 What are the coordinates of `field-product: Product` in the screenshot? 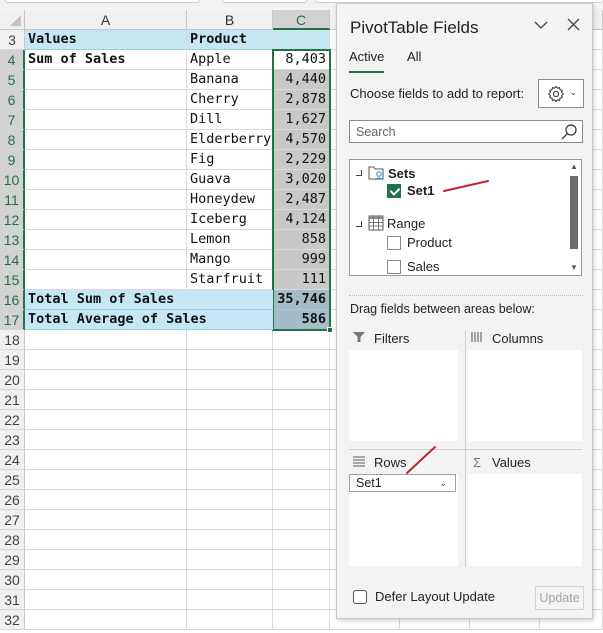 It's located at (419, 242).